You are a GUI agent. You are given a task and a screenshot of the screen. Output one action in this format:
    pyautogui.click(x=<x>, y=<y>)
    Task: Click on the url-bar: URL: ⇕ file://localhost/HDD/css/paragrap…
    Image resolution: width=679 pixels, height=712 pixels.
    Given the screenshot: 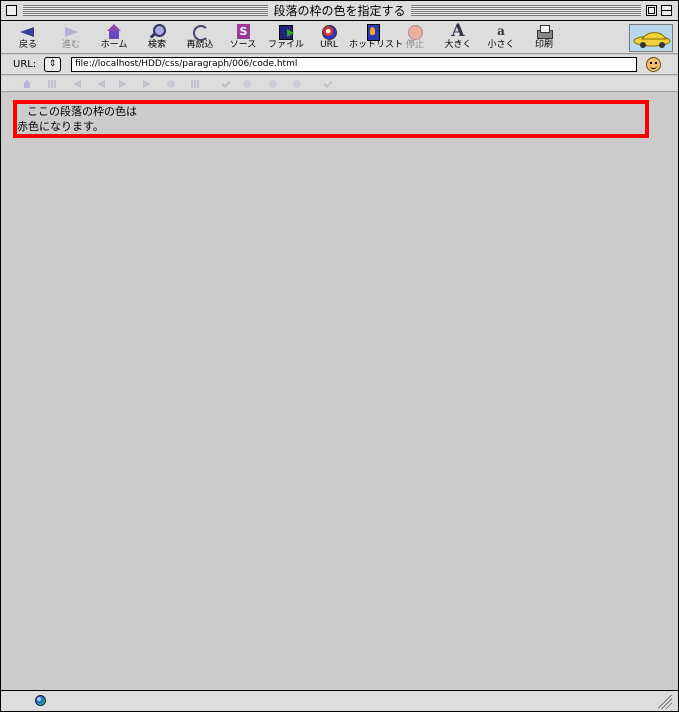 What is the action you would take?
    pyautogui.click(x=339, y=65)
    